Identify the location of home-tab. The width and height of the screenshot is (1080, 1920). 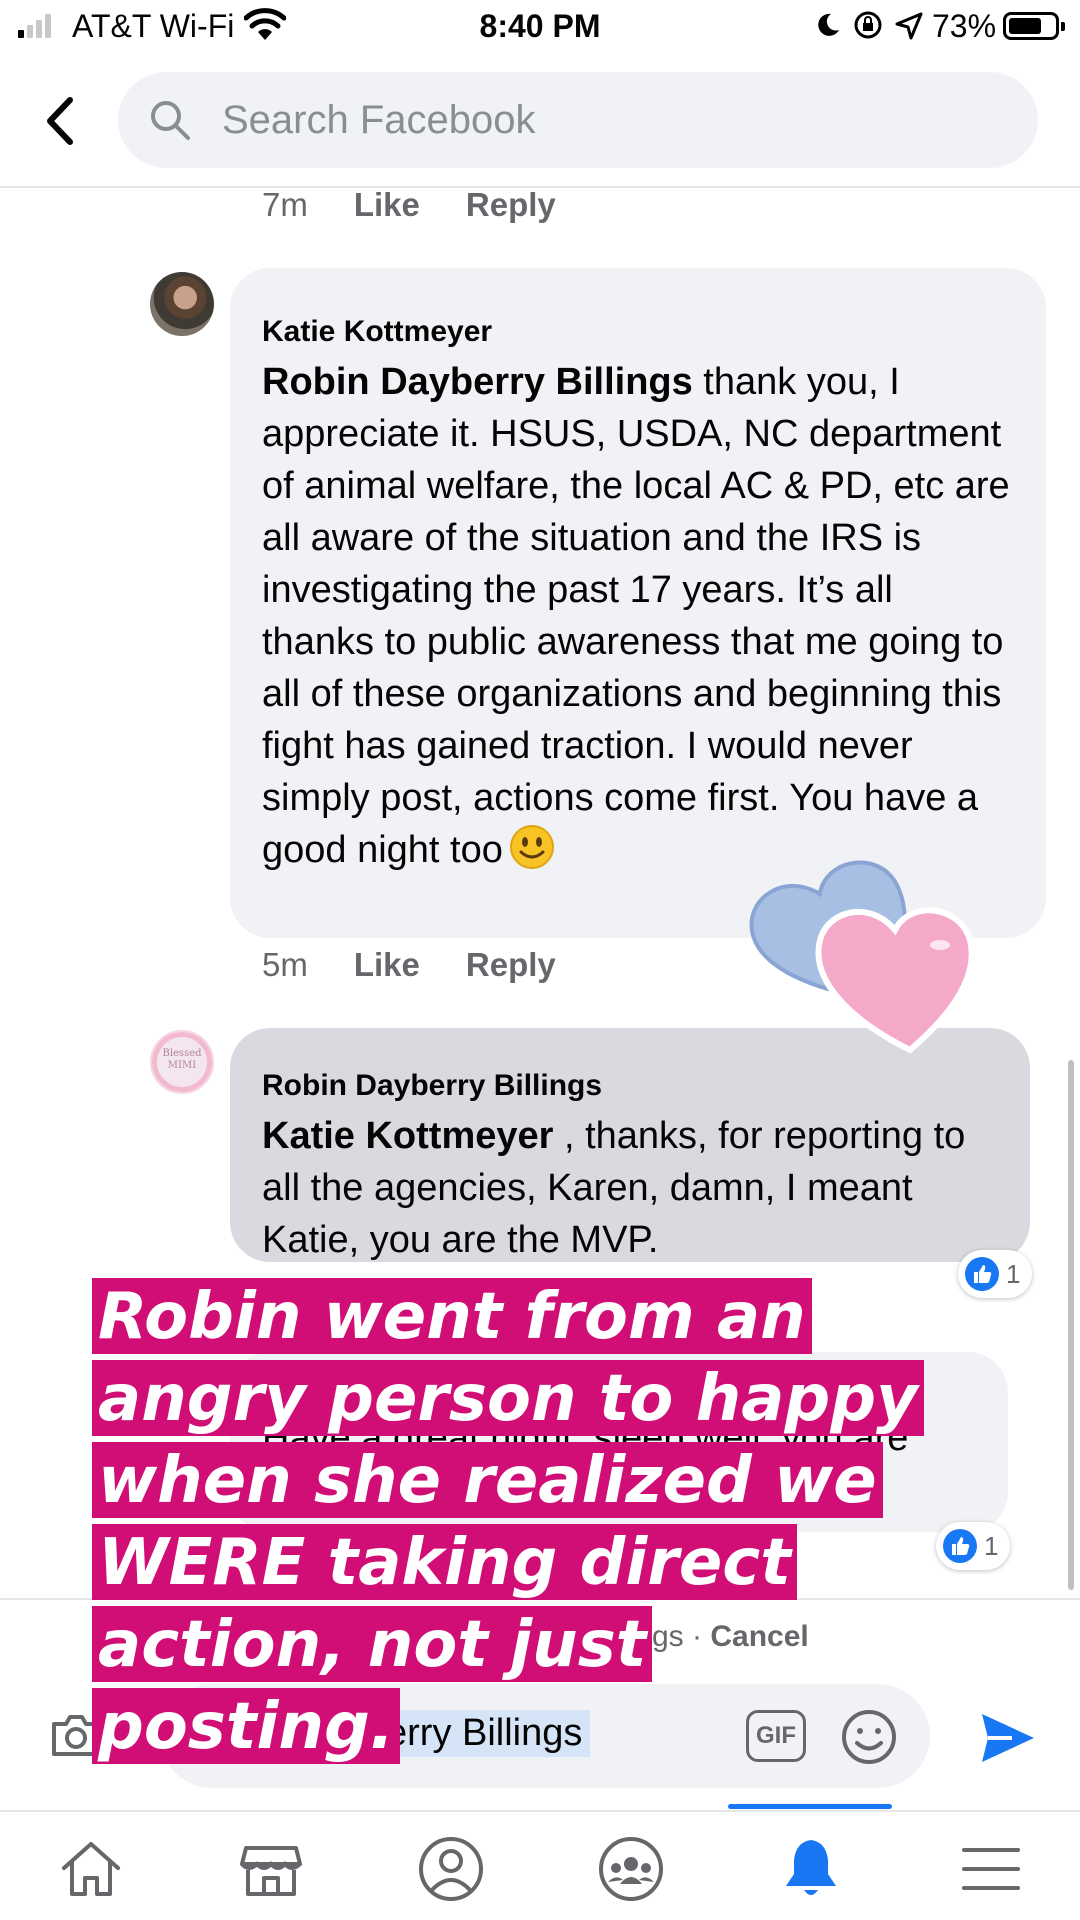
(91, 1869).